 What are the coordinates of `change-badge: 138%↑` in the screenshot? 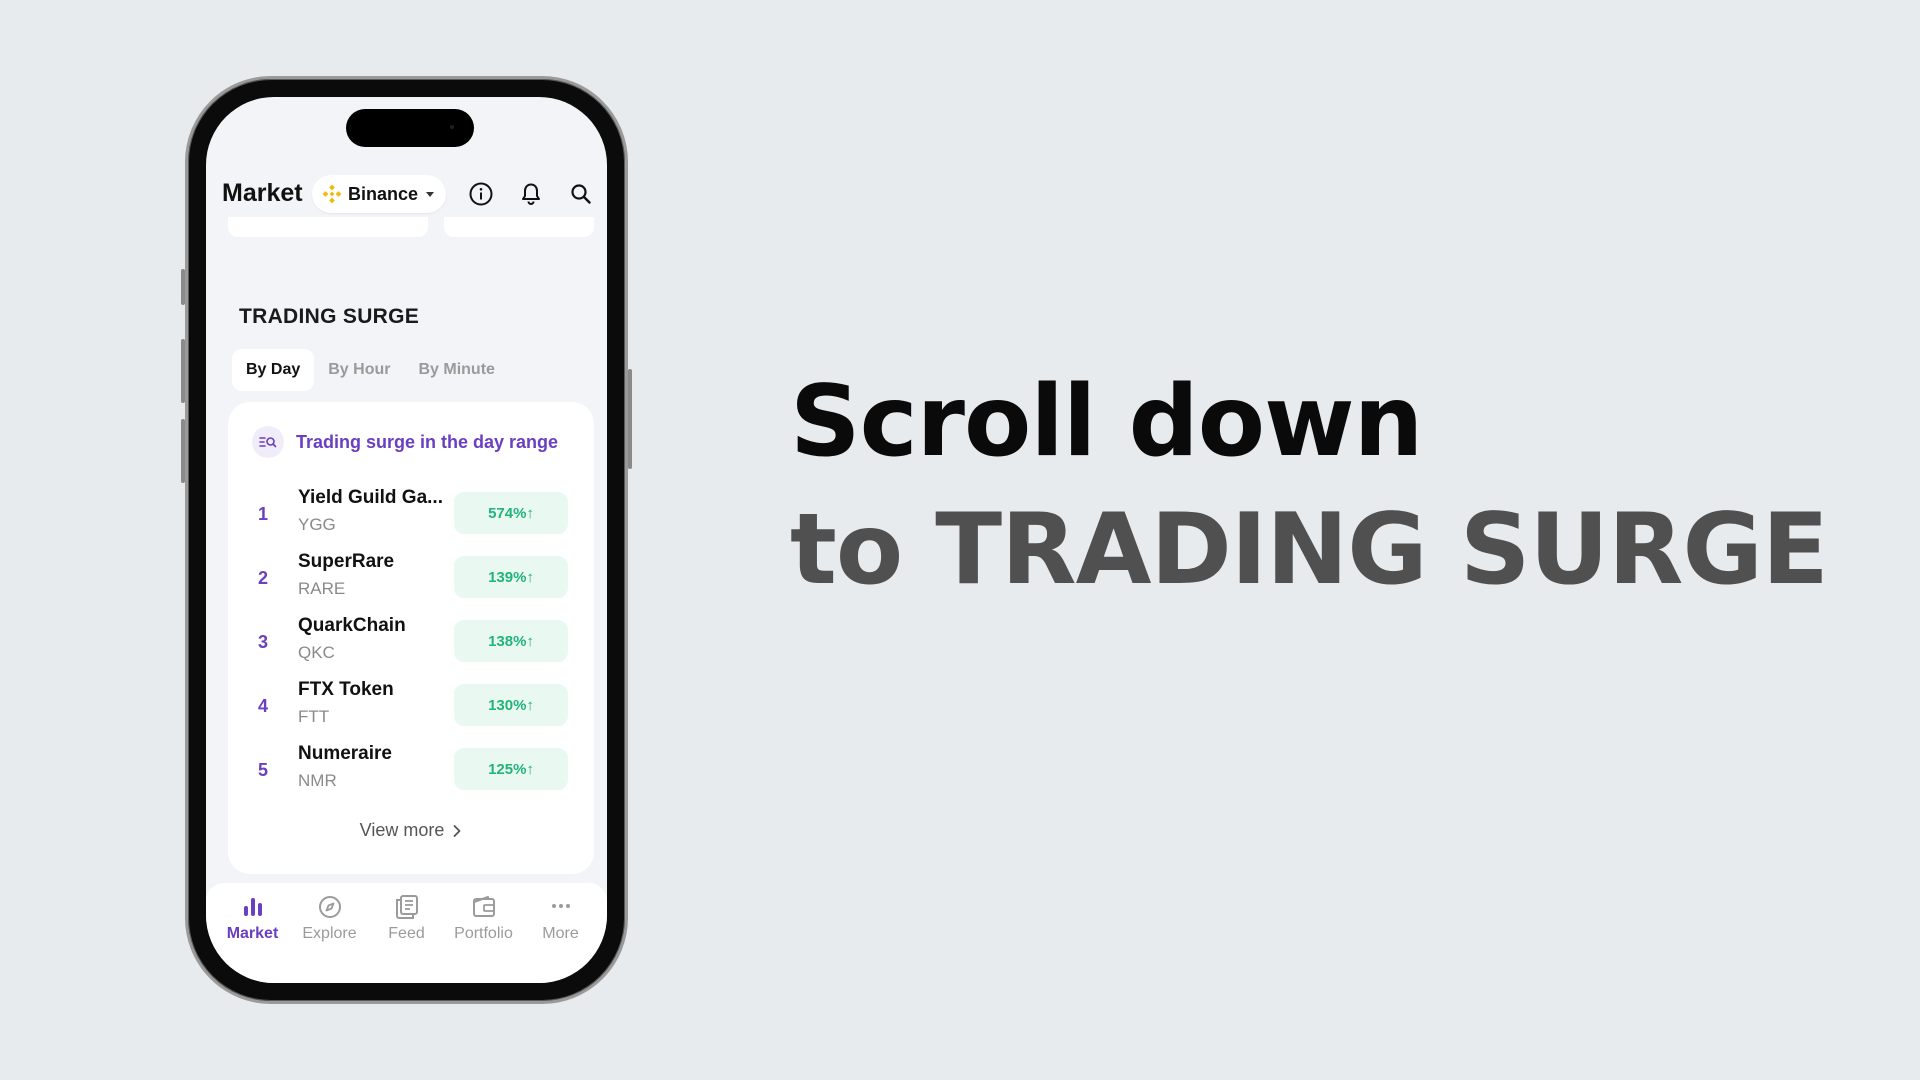 It's located at (511, 641).